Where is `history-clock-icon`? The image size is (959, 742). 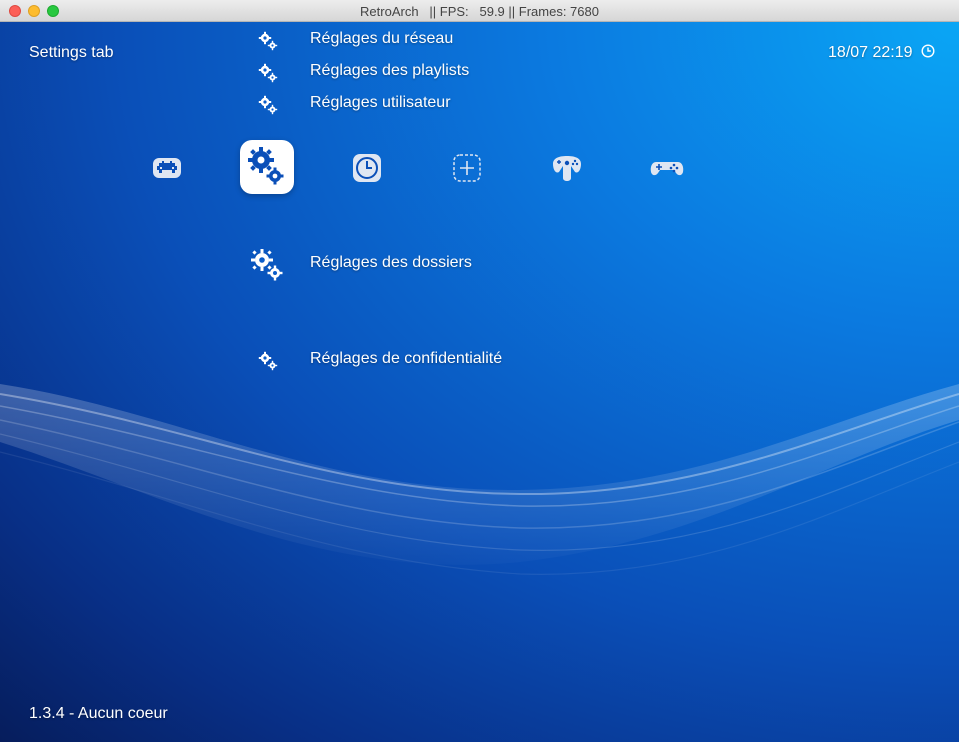
history-clock-icon is located at coordinates (367, 168).